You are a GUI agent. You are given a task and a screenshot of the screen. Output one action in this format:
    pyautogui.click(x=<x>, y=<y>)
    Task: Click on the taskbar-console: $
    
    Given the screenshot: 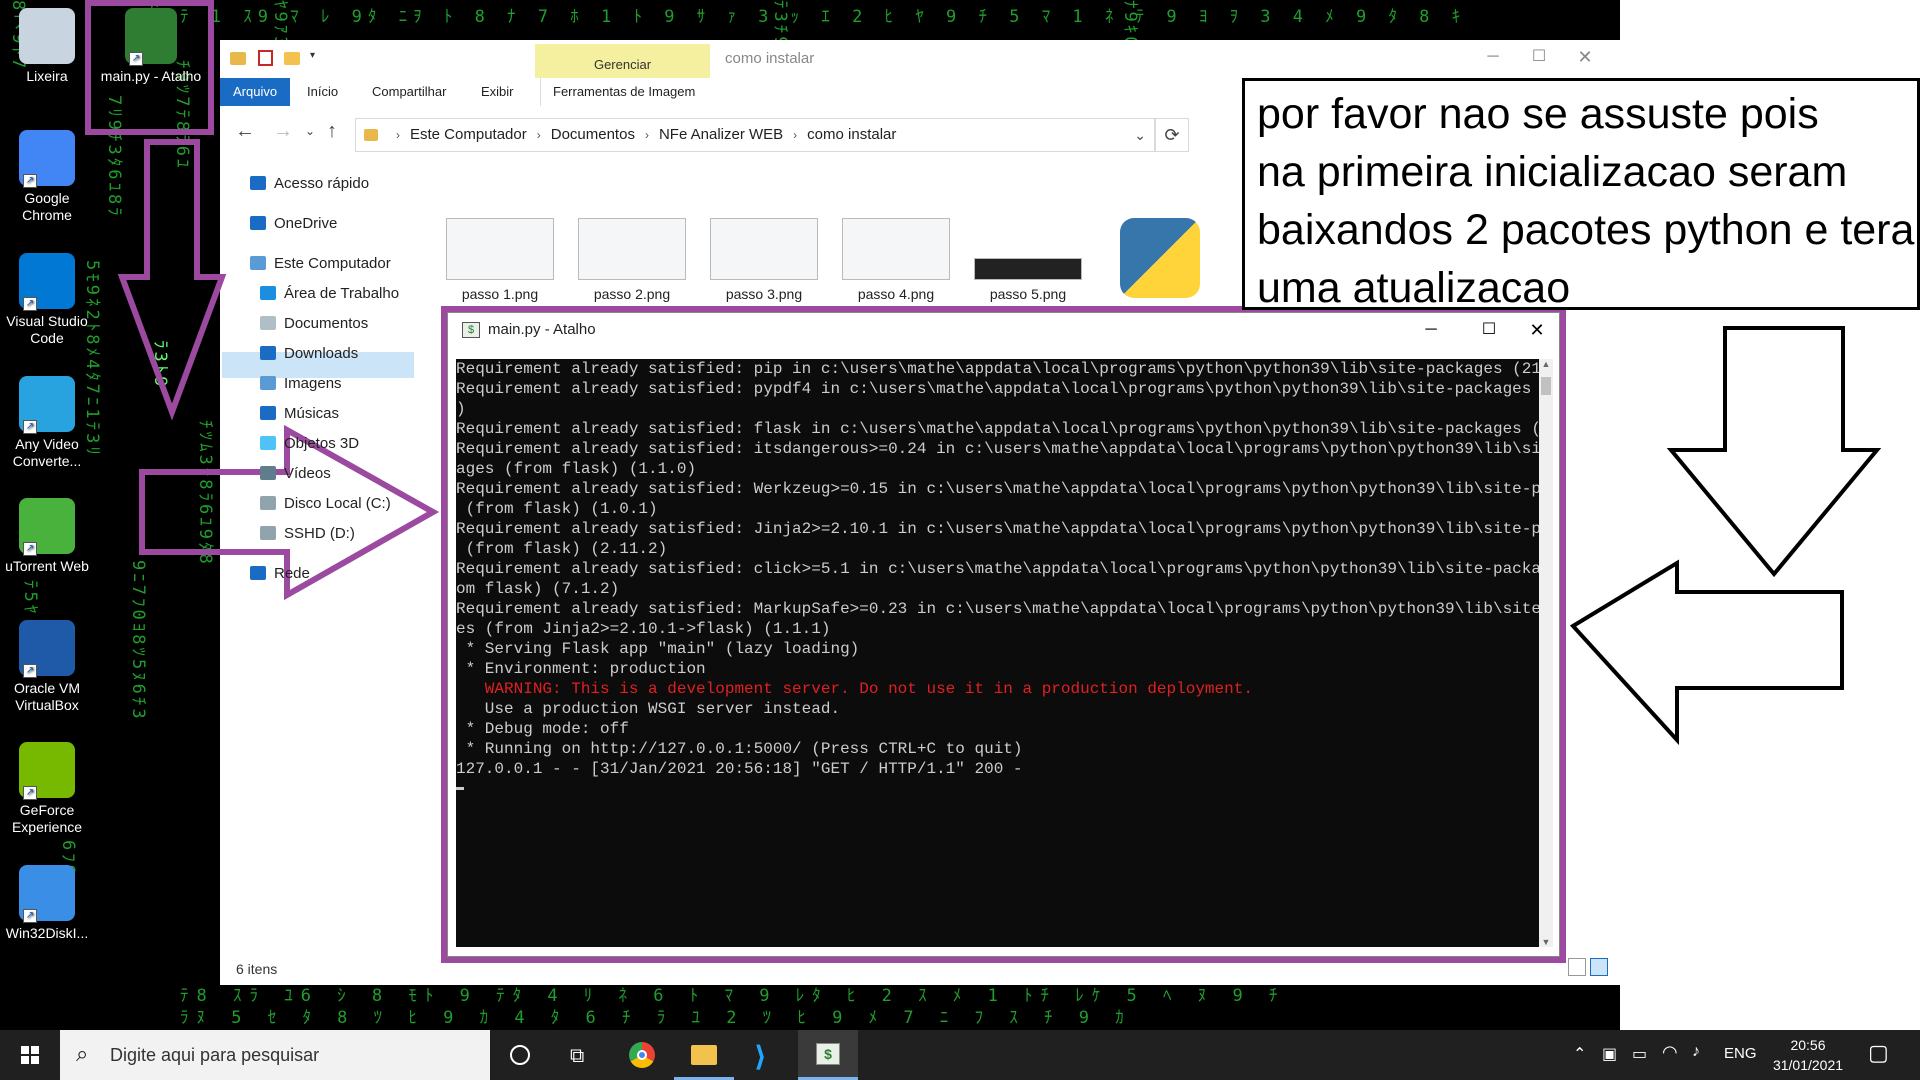 What is the action you would take?
    pyautogui.click(x=828, y=1055)
    